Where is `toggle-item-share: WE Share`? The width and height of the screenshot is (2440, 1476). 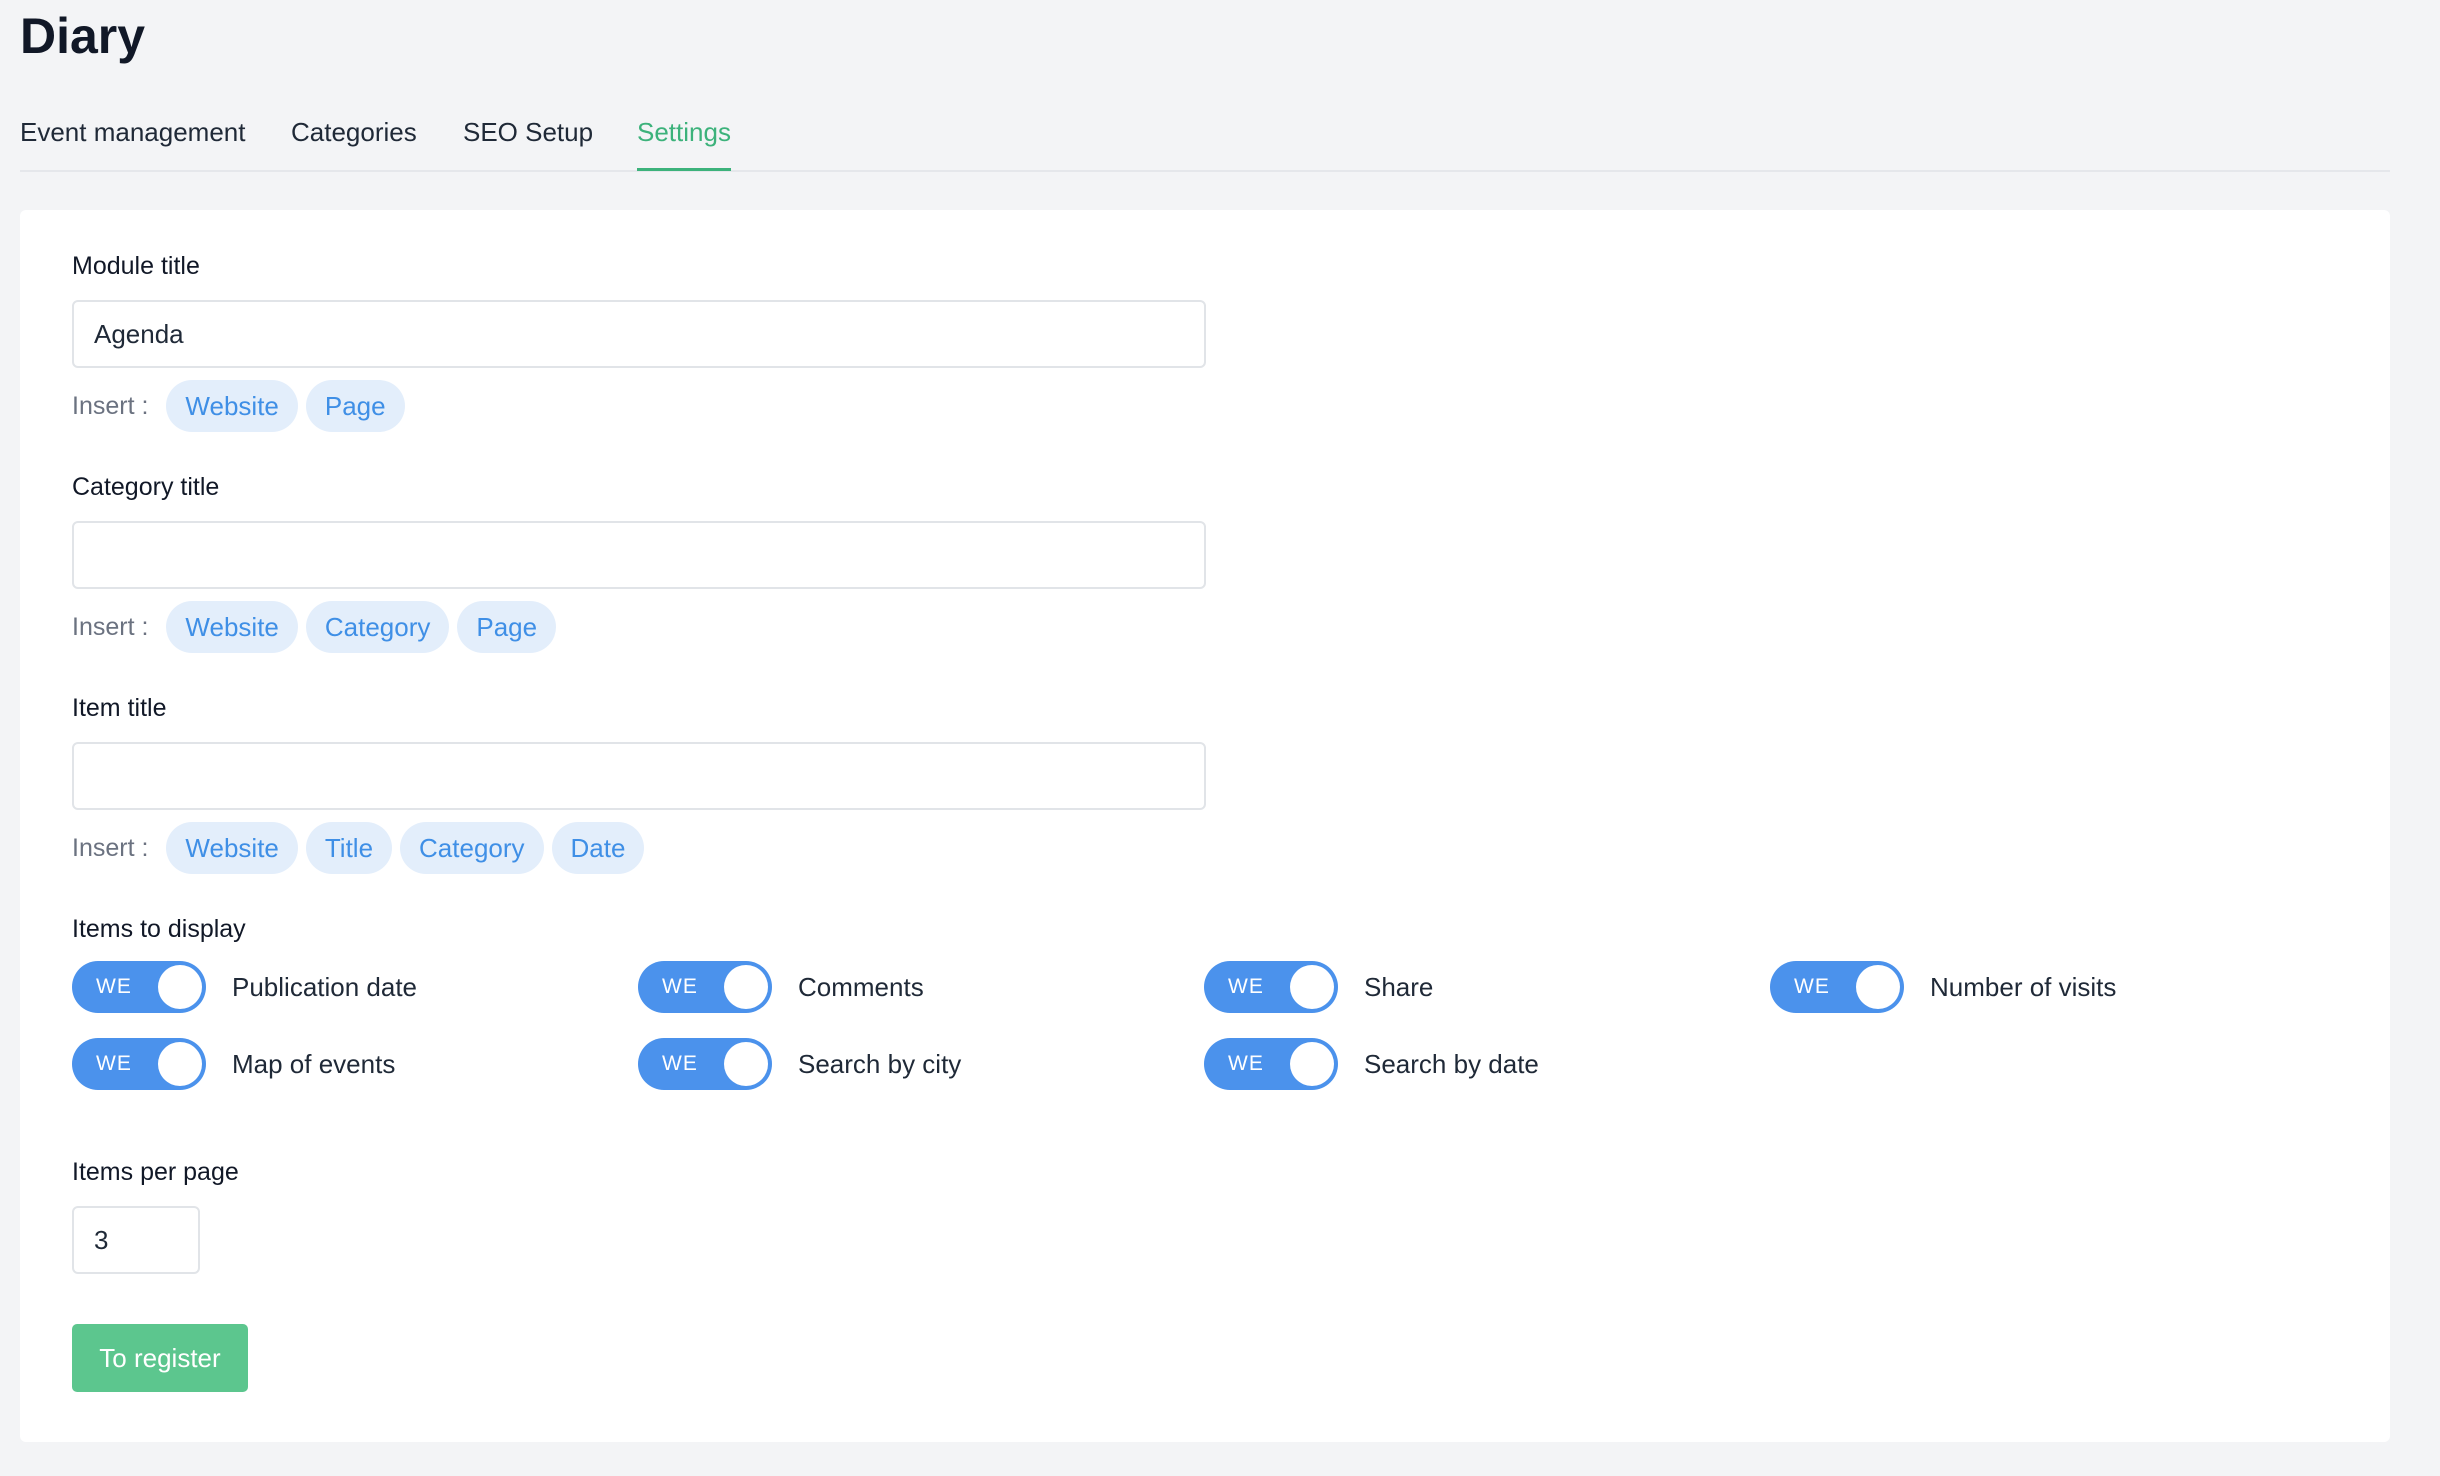 toggle-item-share: WE Share is located at coordinates (1318, 987).